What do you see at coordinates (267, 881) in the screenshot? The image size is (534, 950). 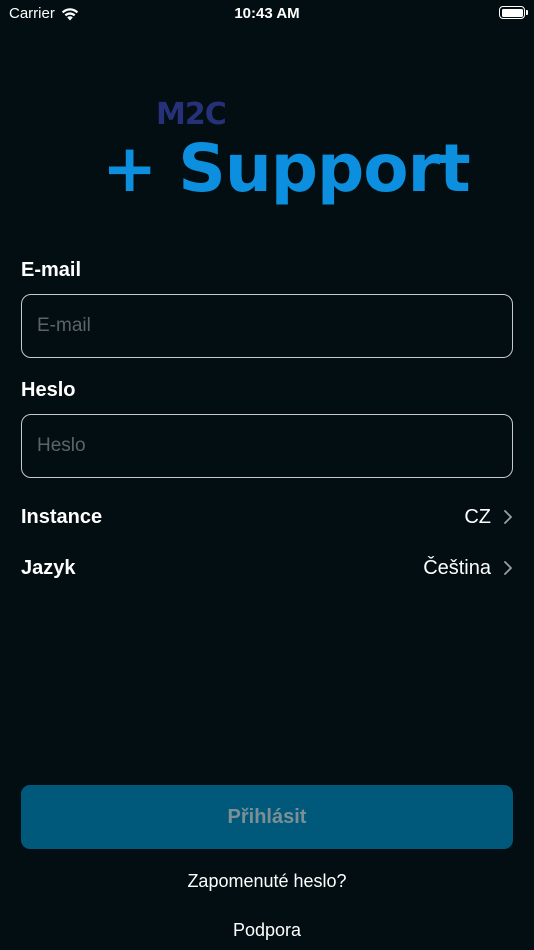 I see `forgot-password-link: Zapomenuté heslo?` at bounding box center [267, 881].